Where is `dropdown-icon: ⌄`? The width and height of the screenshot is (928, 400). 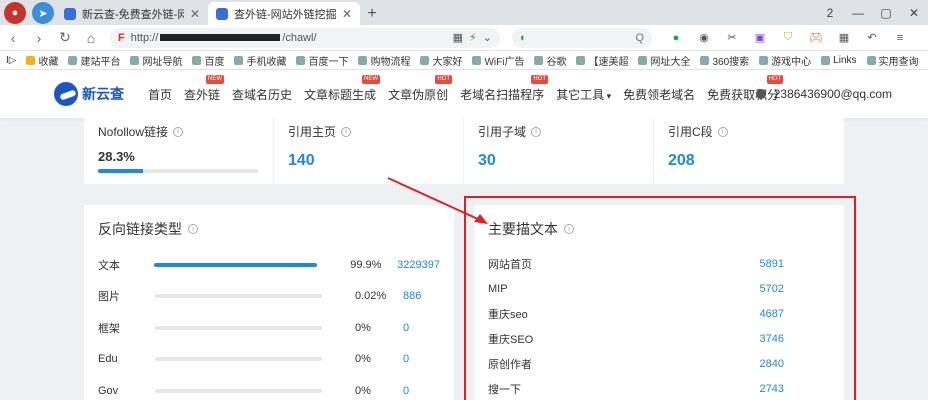 dropdown-icon: ⌄ is located at coordinates (487, 37).